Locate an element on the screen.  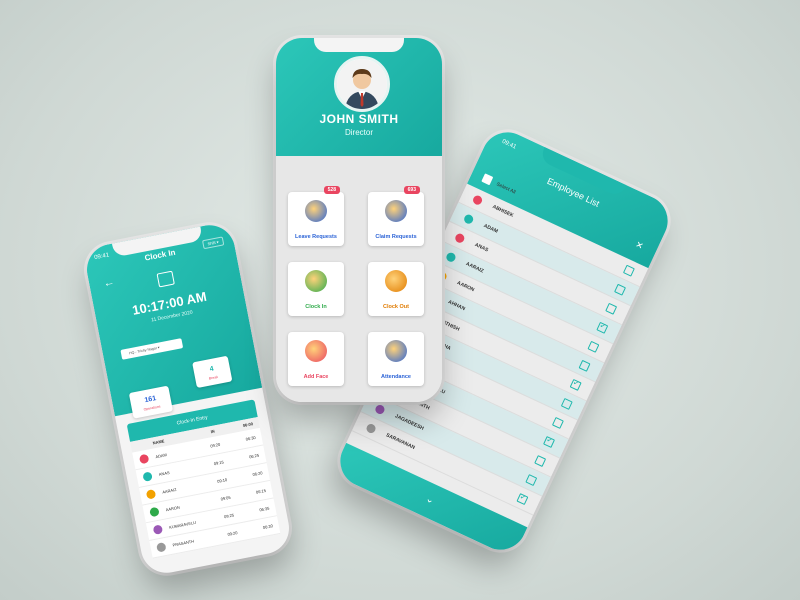
row-in: 09:05 is located at coordinates (225, 498).